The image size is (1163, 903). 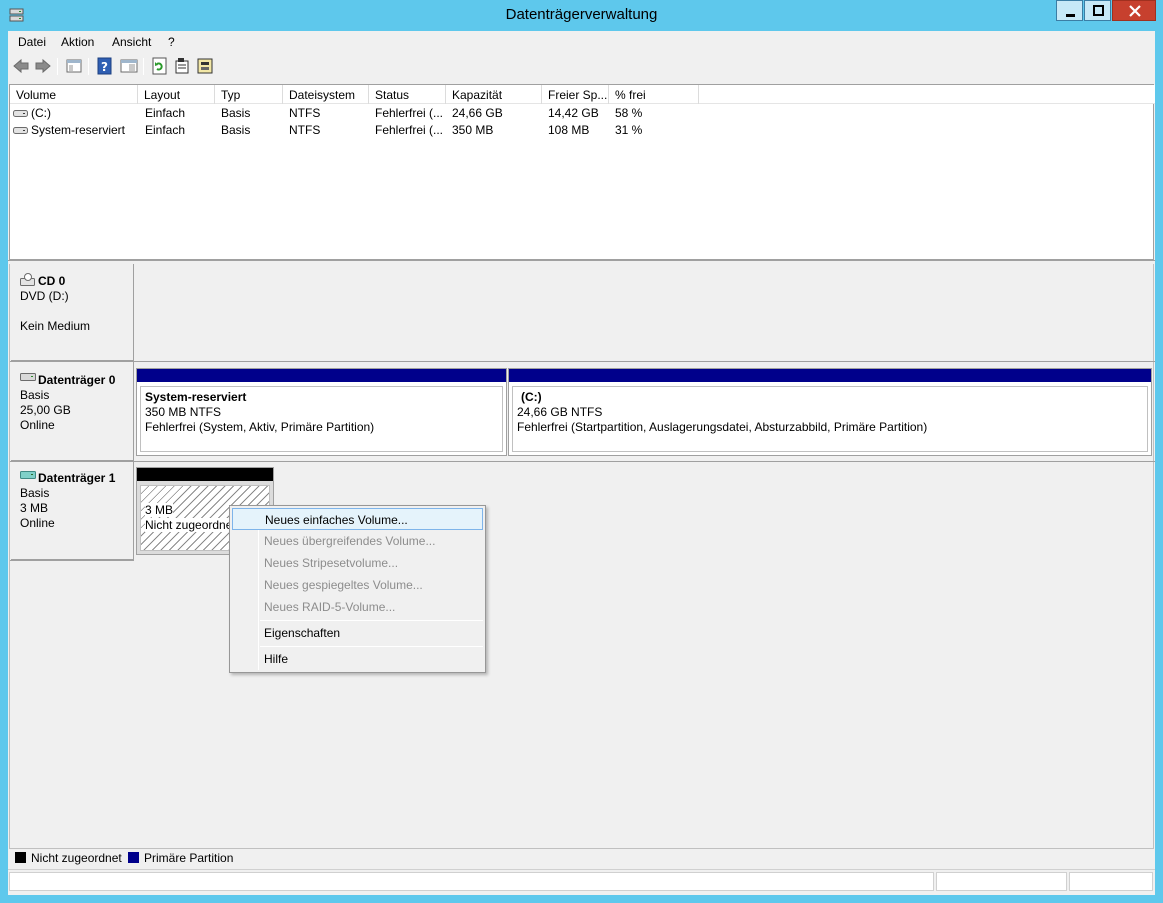 I want to click on menu-ansicht: Ansicht, so click(x=131, y=42).